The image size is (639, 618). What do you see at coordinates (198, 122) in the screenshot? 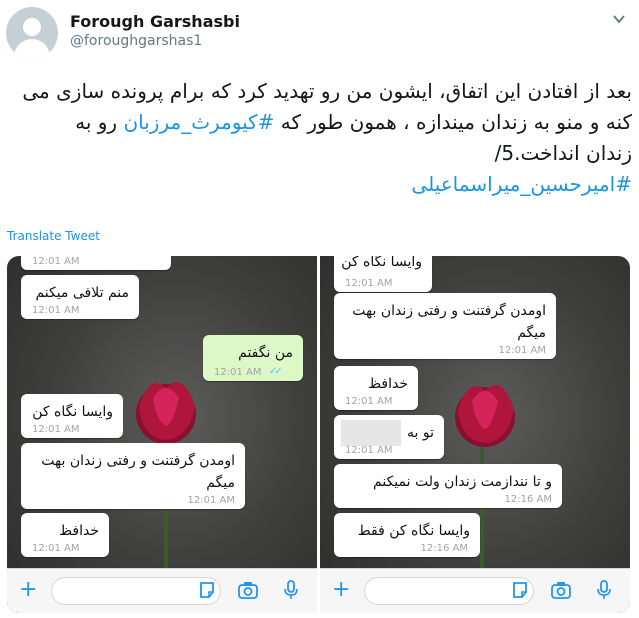
I see `hashtag-link: #کیومرث_مرزبان` at bounding box center [198, 122].